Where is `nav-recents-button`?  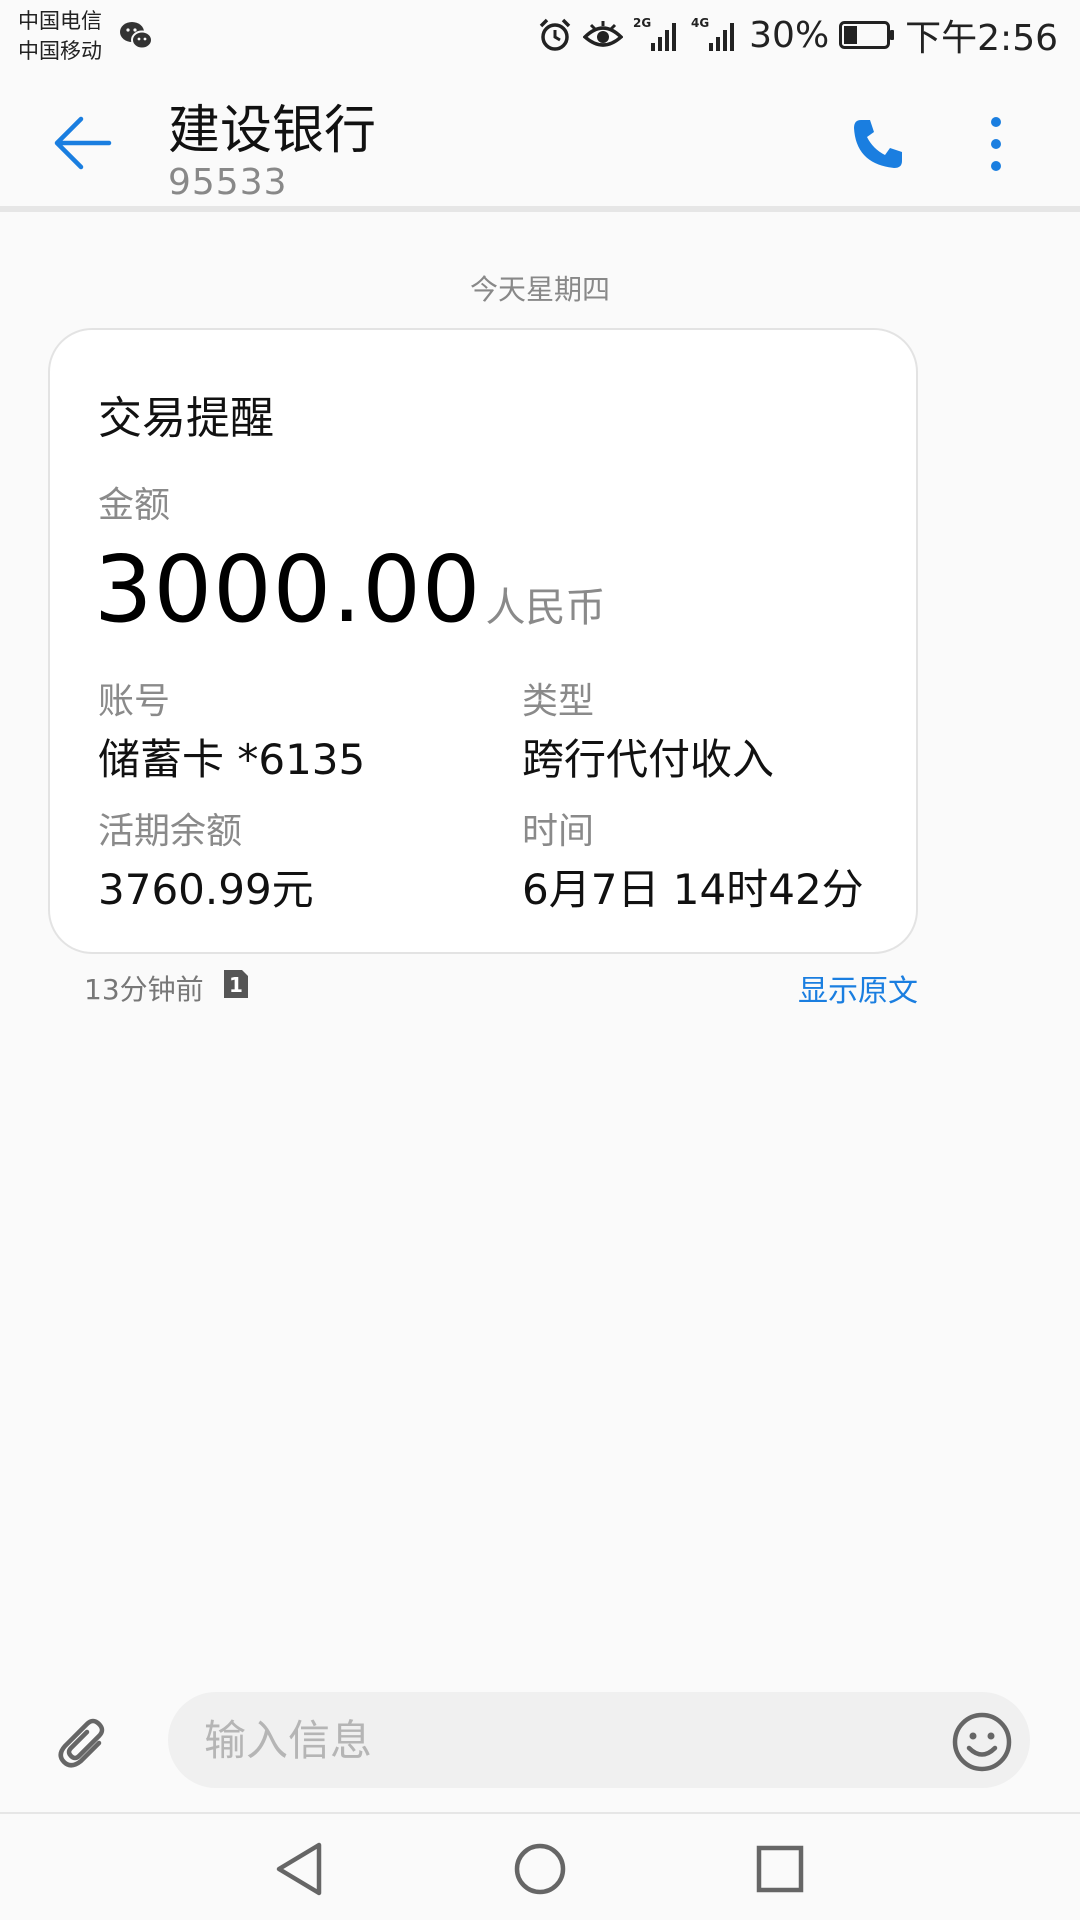
nav-recents-button is located at coordinates (780, 1869).